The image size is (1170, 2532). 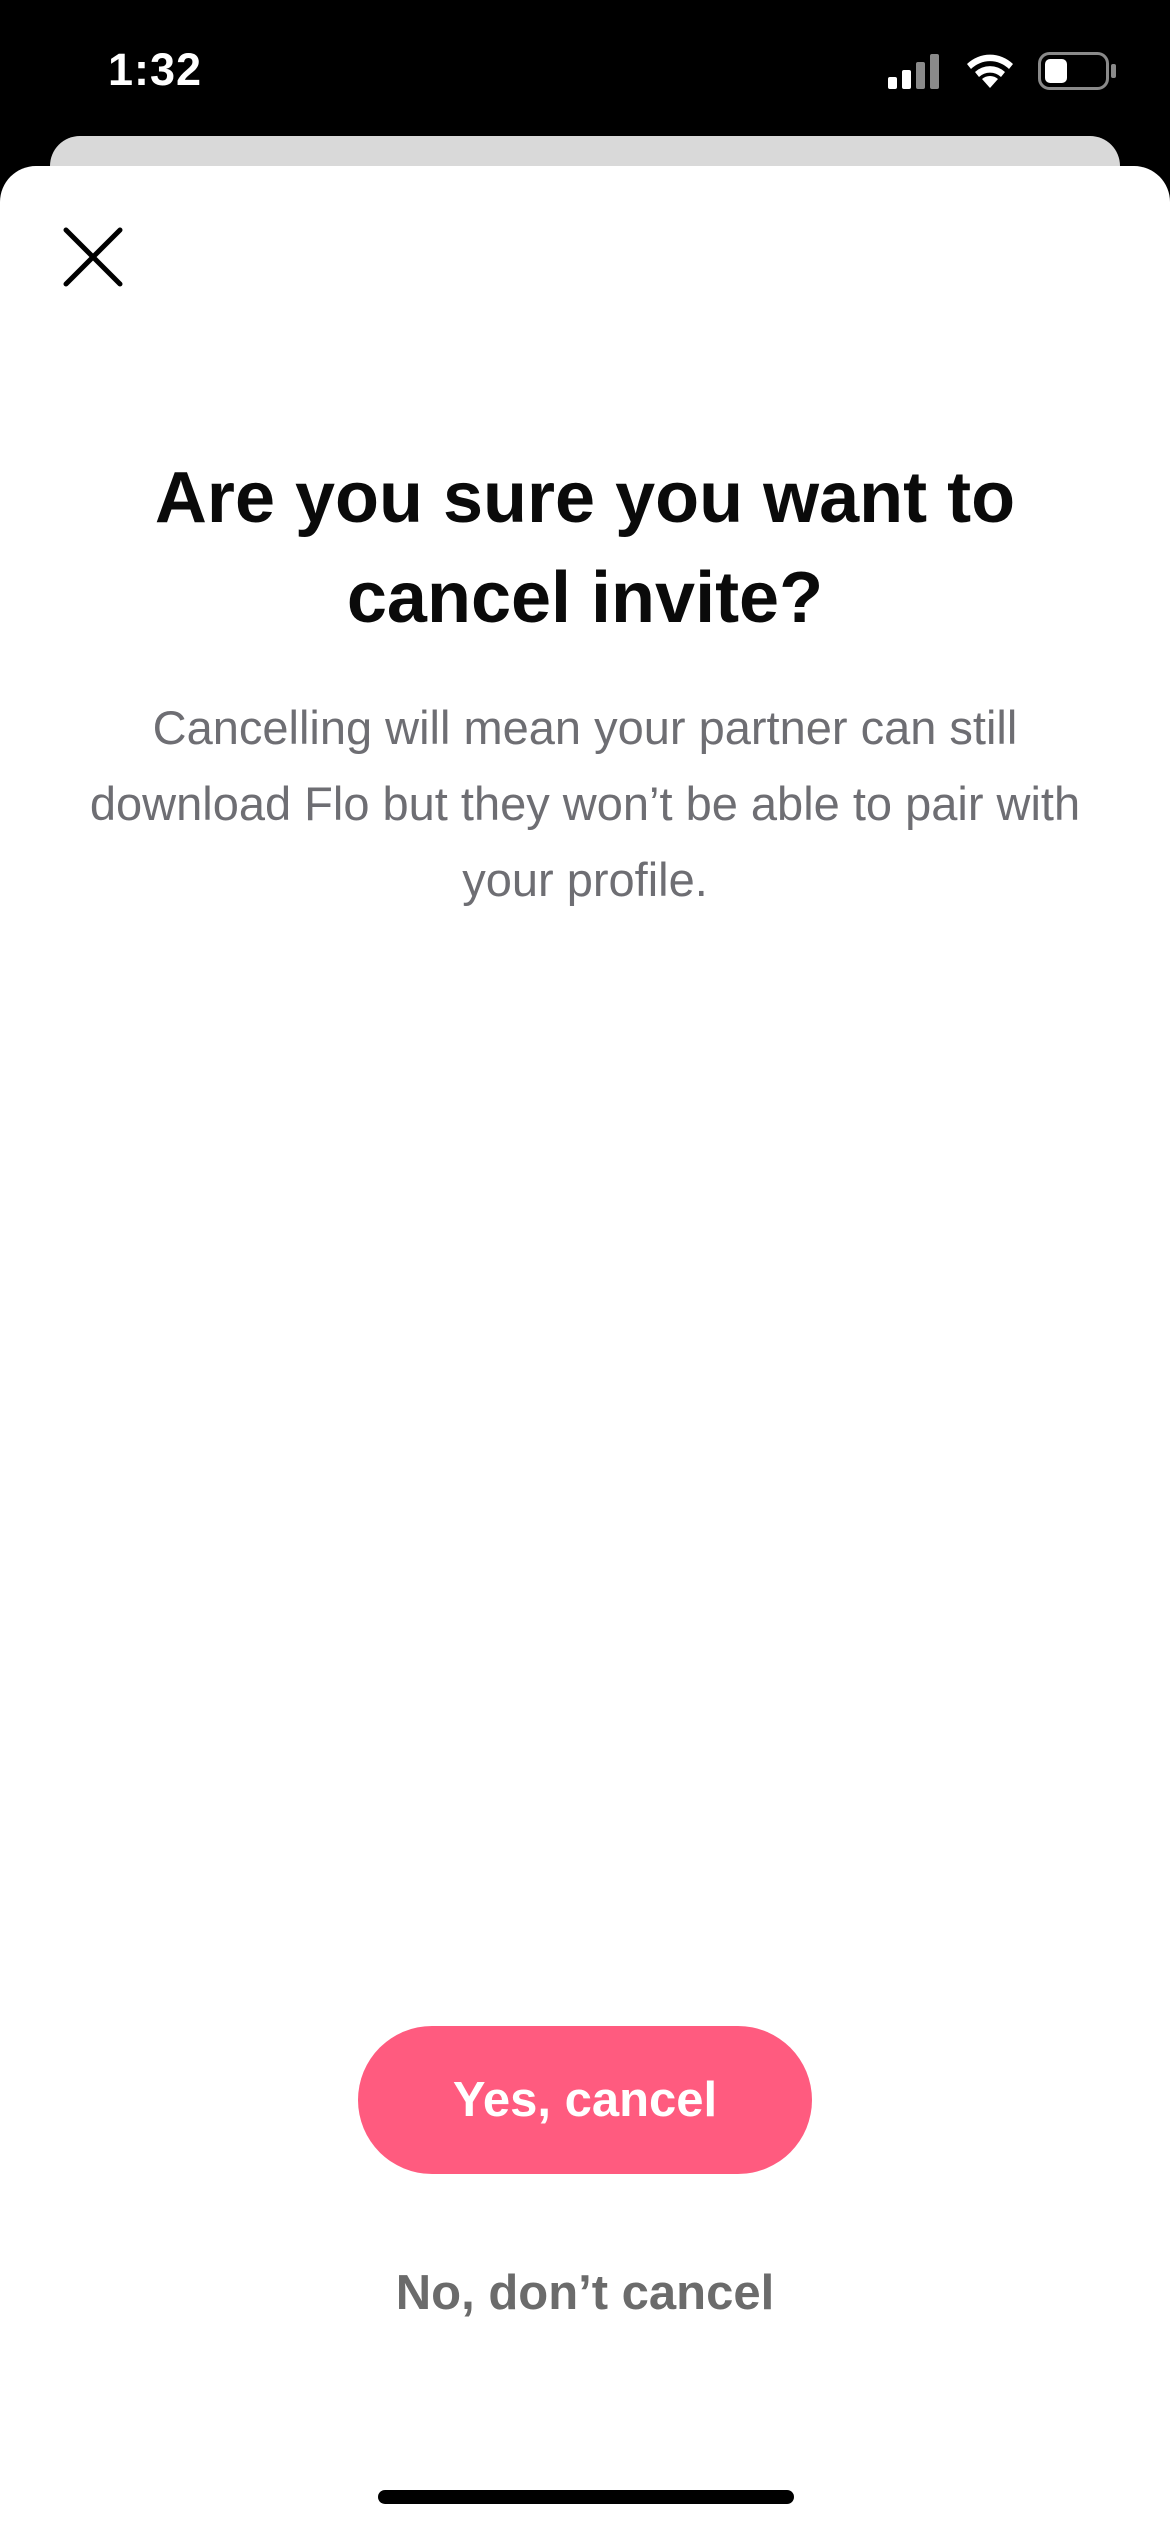 I want to click on status-icons, so click(x=1003, y=71).